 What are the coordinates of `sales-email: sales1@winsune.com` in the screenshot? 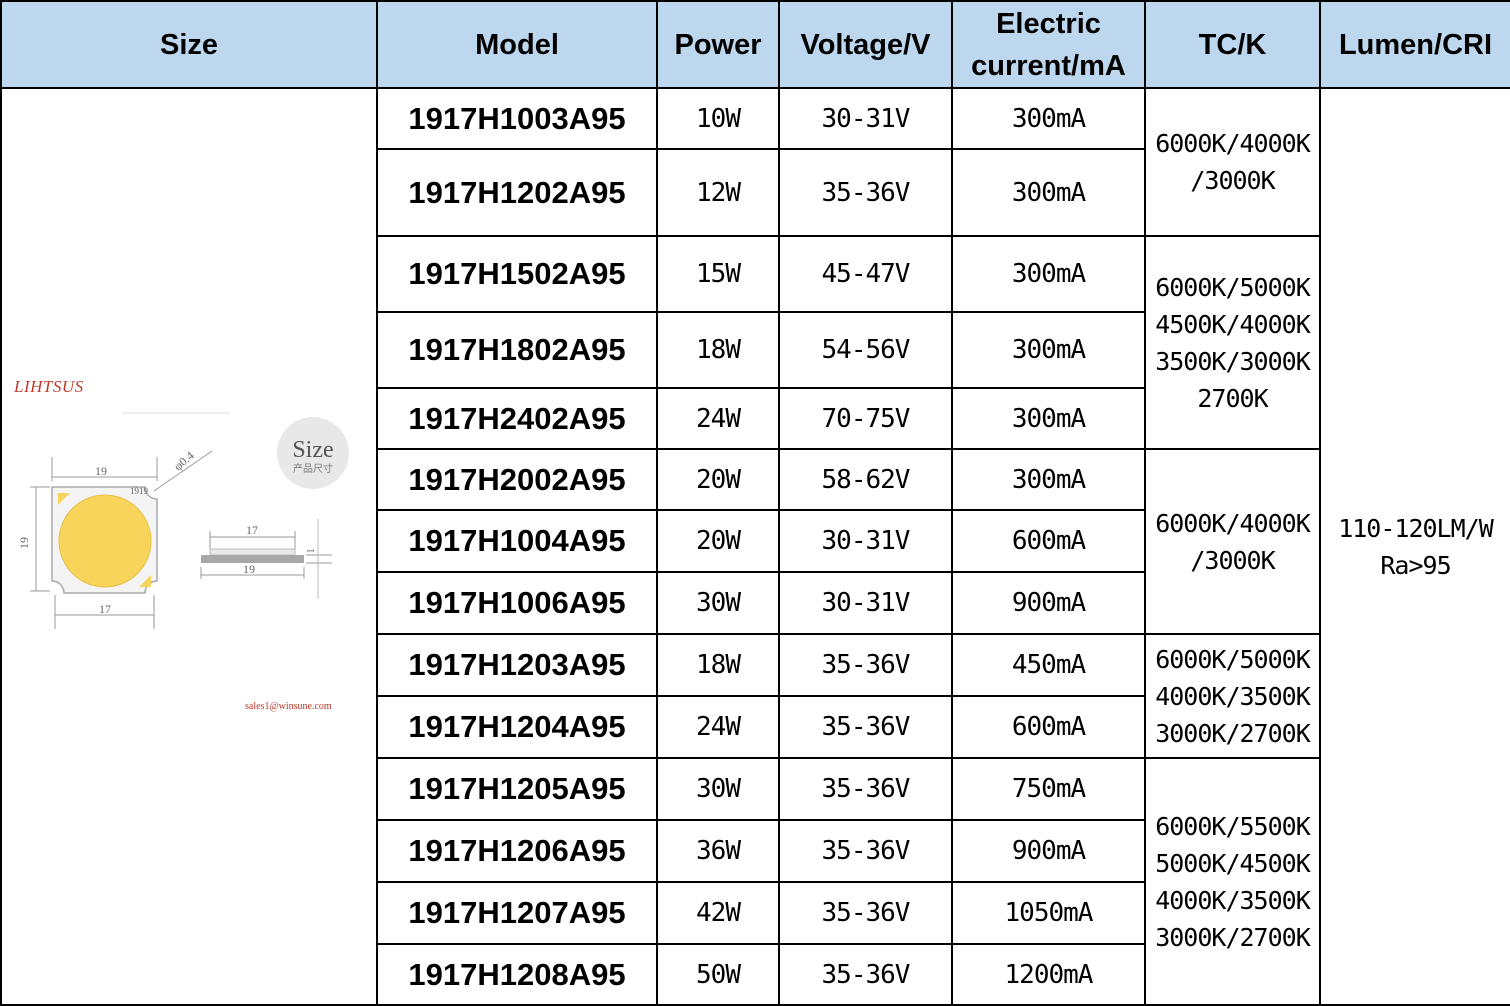 It's located at (288, 706).